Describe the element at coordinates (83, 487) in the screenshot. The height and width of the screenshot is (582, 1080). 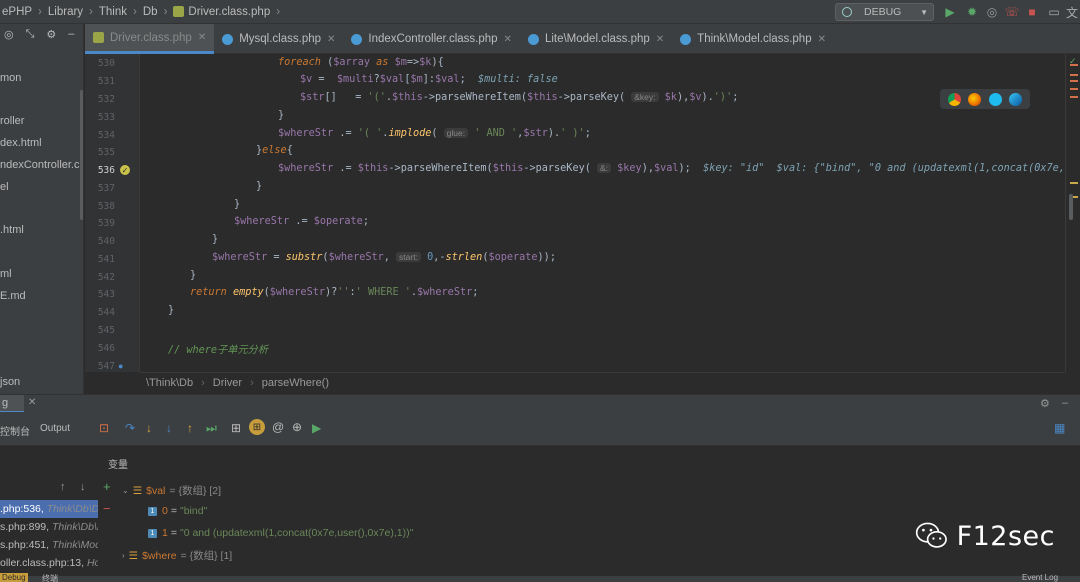
I see `arrow-down-icon: ↓` at that location.